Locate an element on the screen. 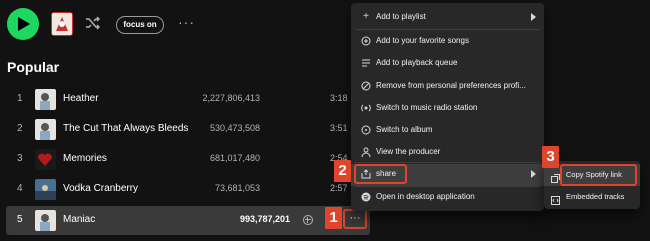  more-options-icon: ··· is located at coordinates (186, 22).